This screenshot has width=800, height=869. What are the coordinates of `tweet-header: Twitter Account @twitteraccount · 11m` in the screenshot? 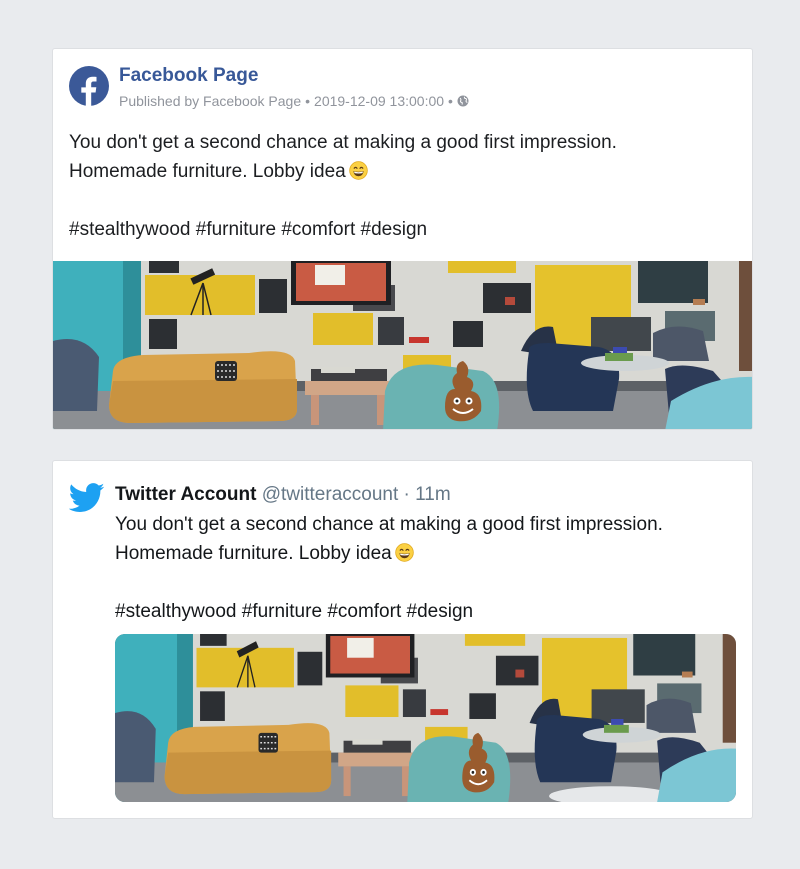 It's located at (283, 495).